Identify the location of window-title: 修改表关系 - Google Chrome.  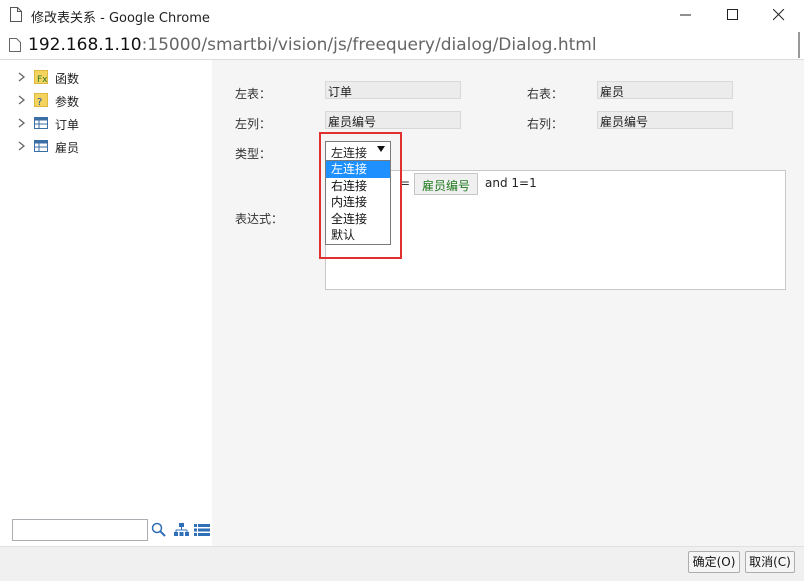
(120, 18).